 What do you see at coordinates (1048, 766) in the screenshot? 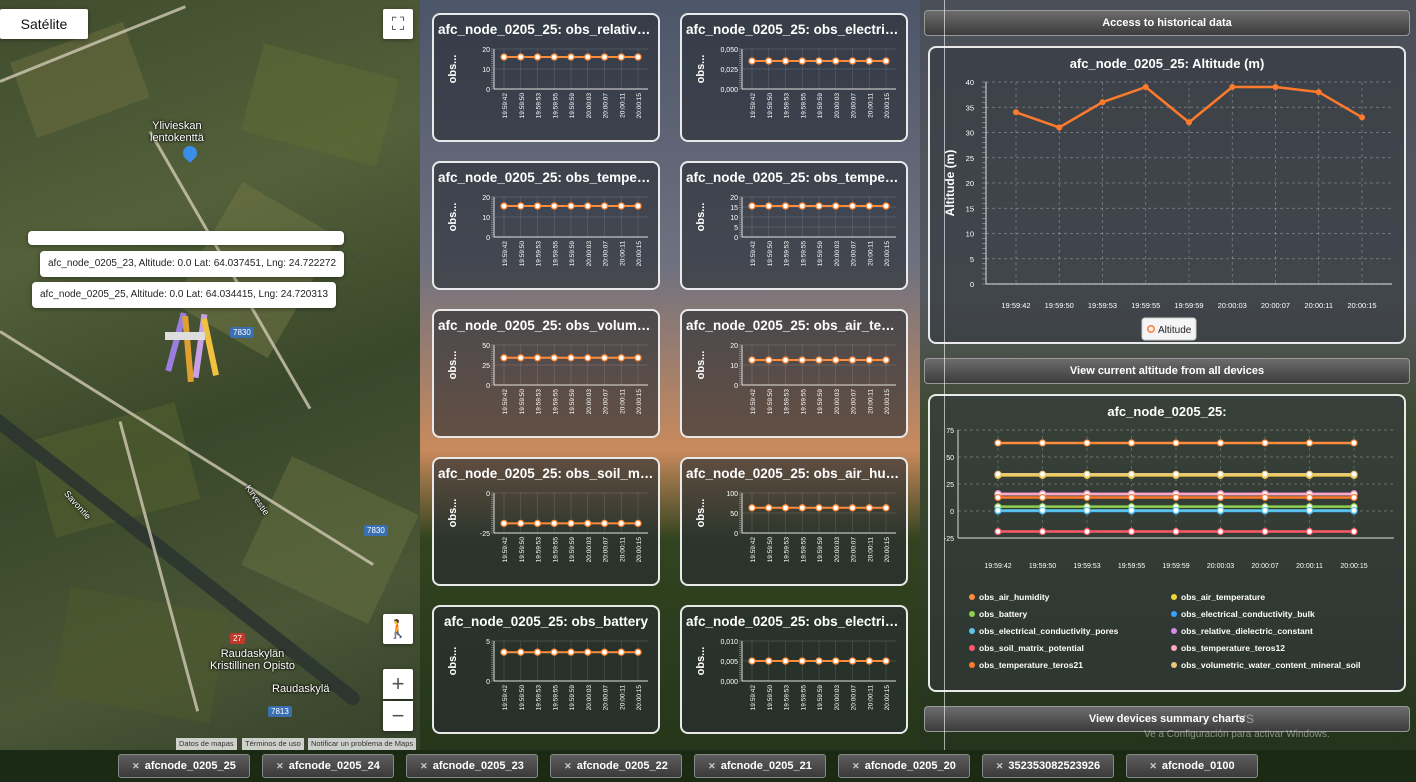
I see `device-tab: ✕ 352353082523926` at bounding box center [1048, 766].